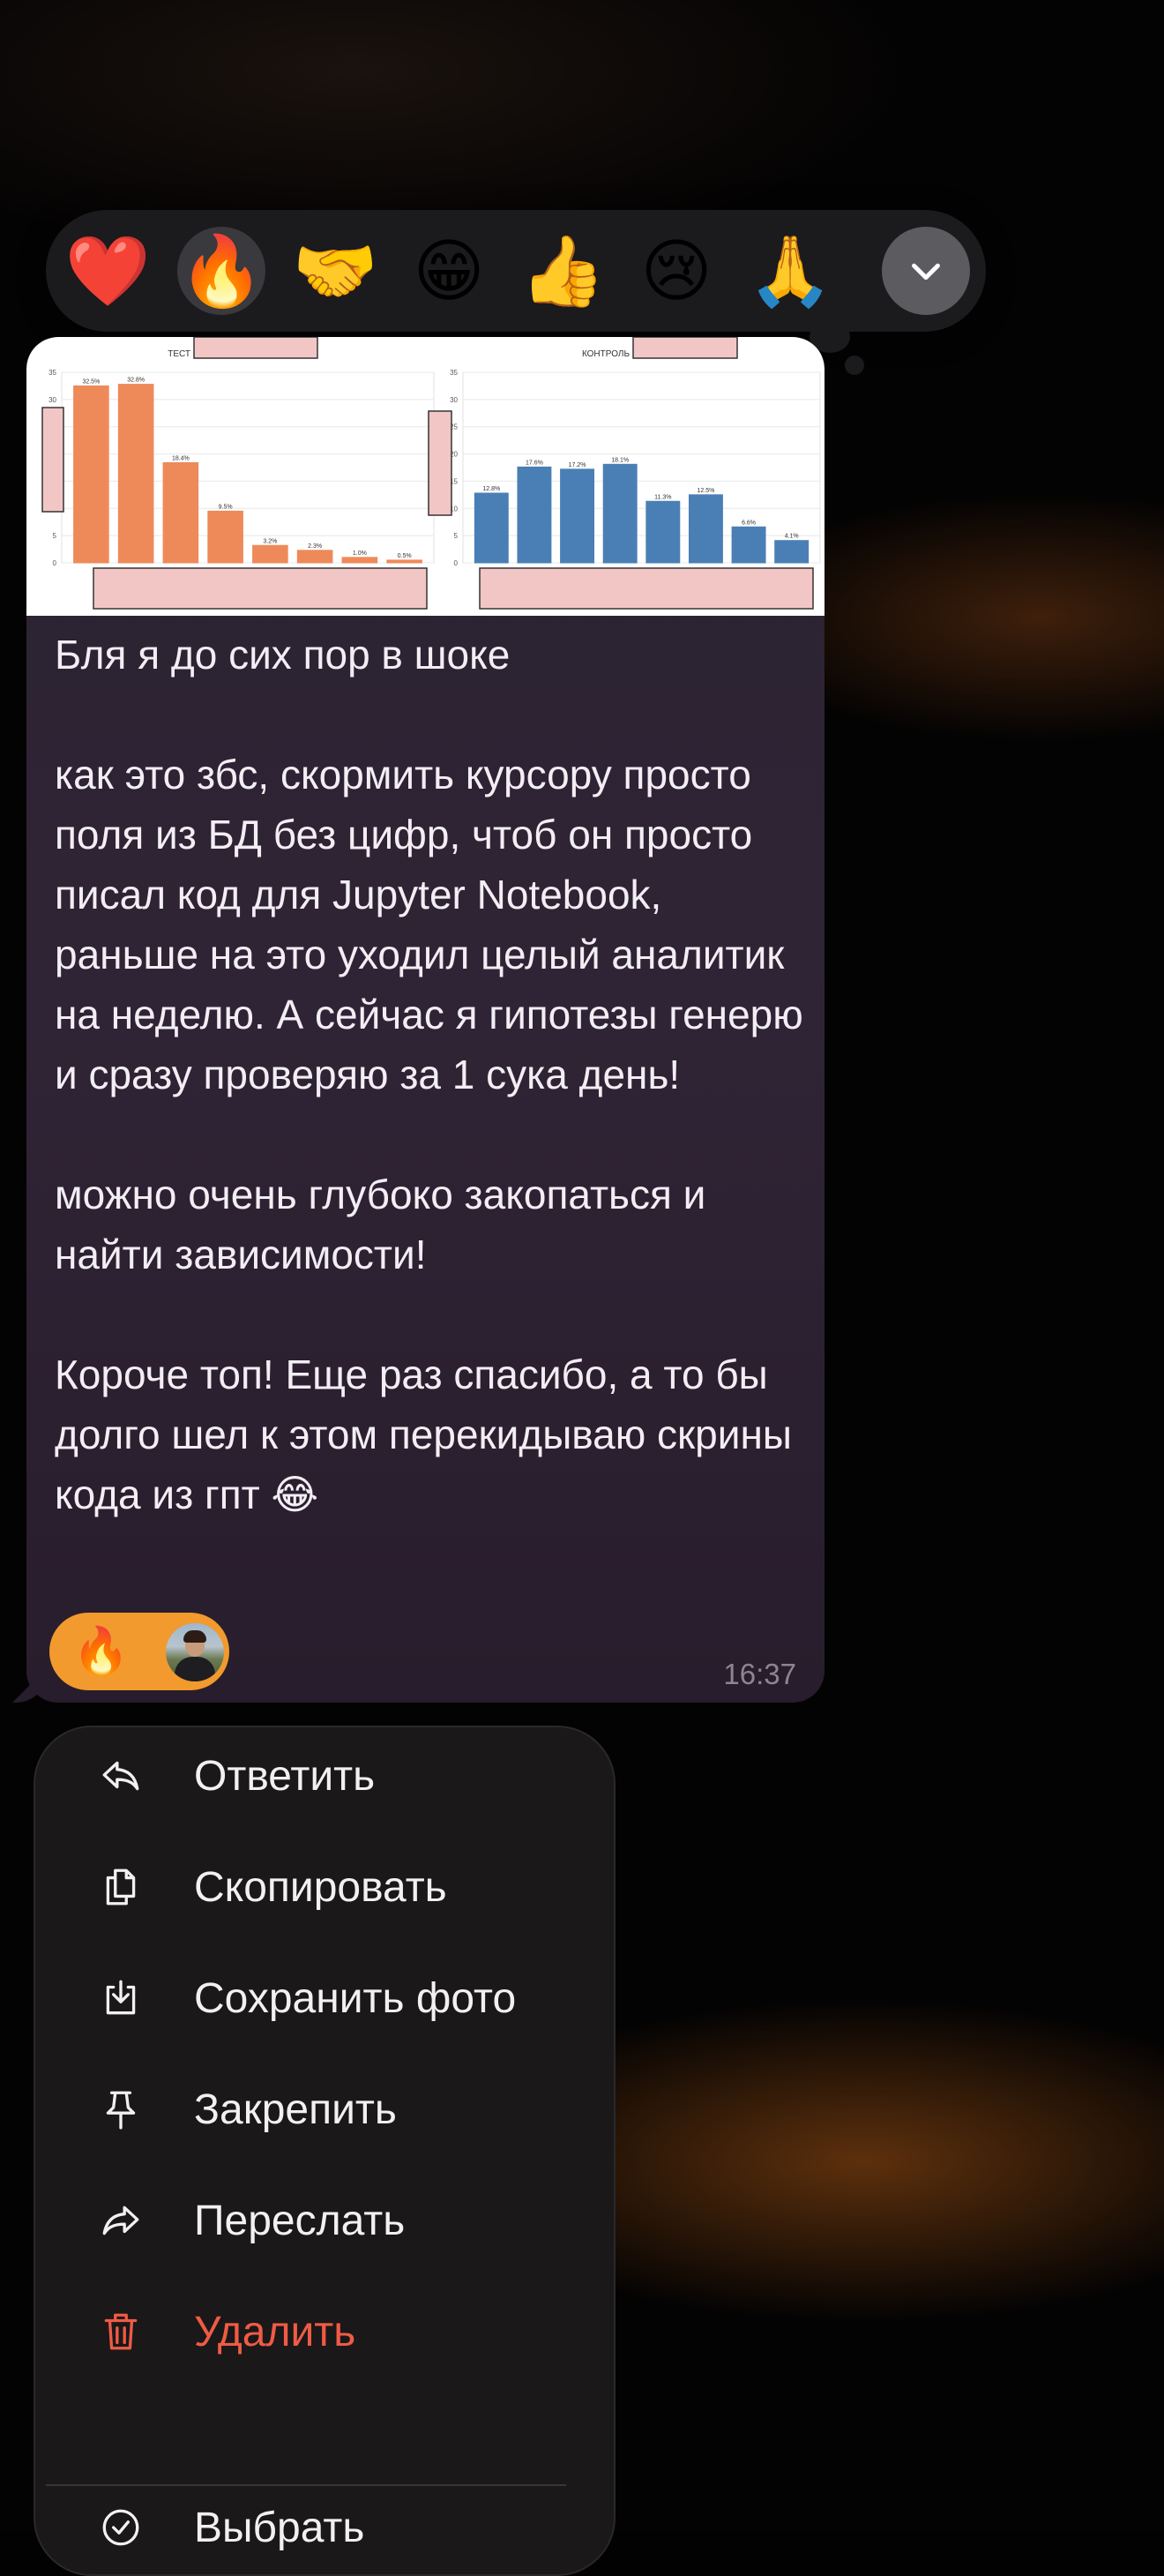  I want to click on menu-item-delete: Удалить, so click(324, 2332).